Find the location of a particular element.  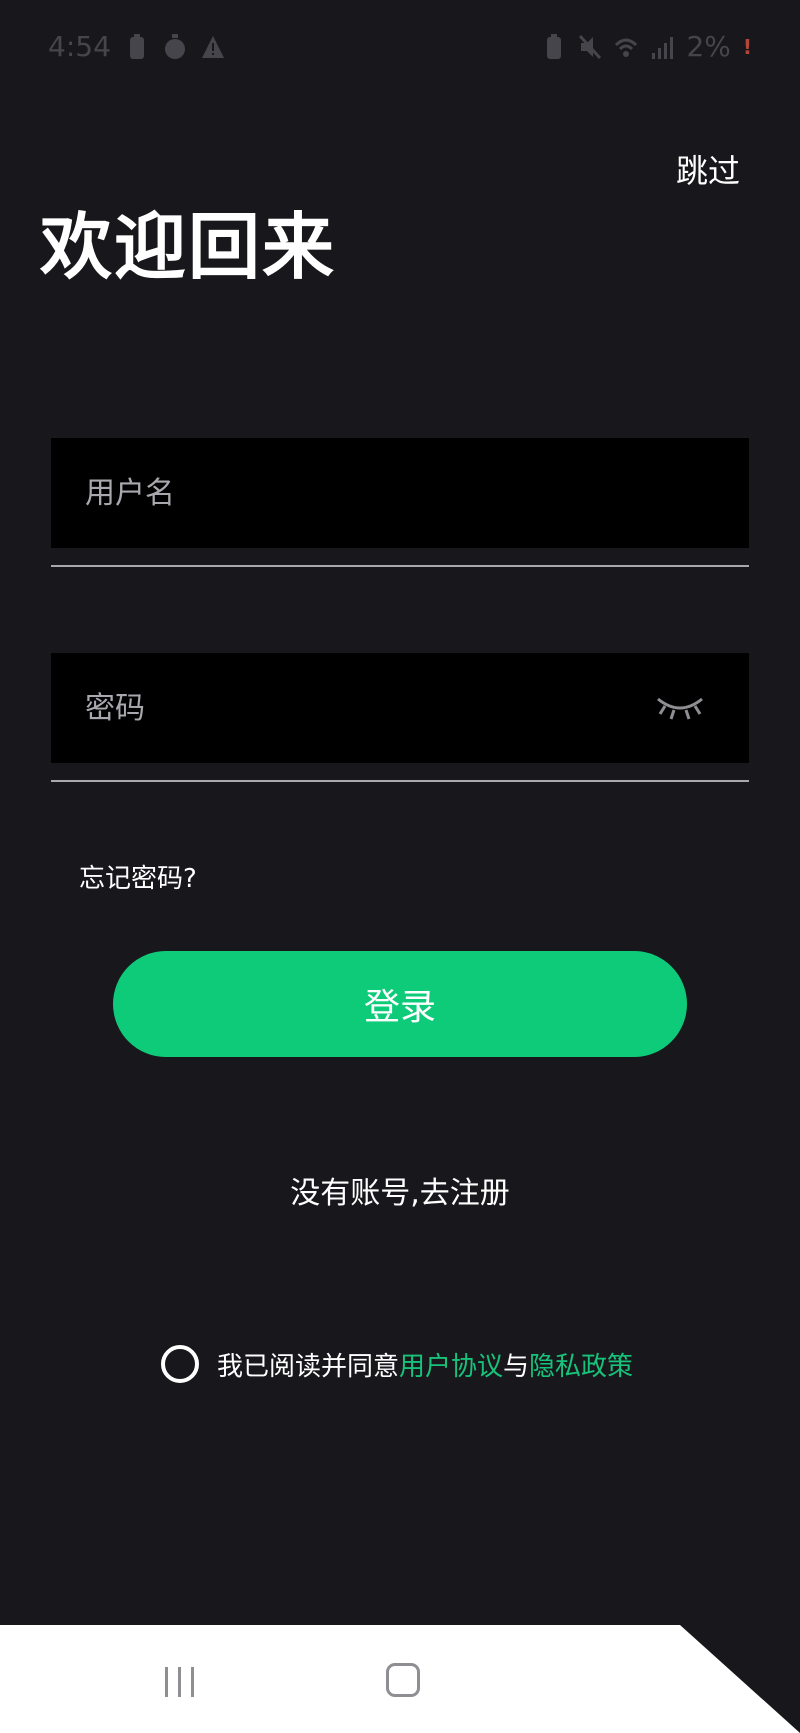

privacy-policy-link: 隐私政策 is located at coordinates (581, 1364).